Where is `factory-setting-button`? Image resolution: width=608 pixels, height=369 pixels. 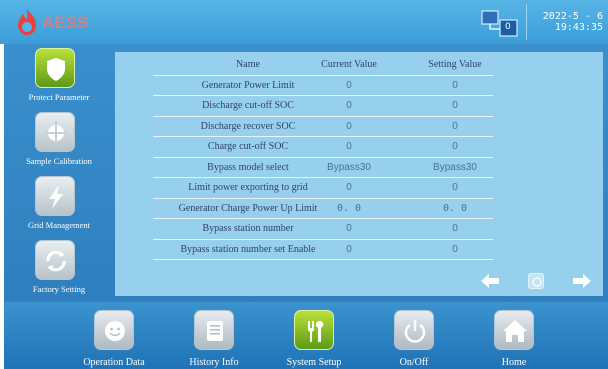
factory-setting-button is located at coordinates (55, 260).